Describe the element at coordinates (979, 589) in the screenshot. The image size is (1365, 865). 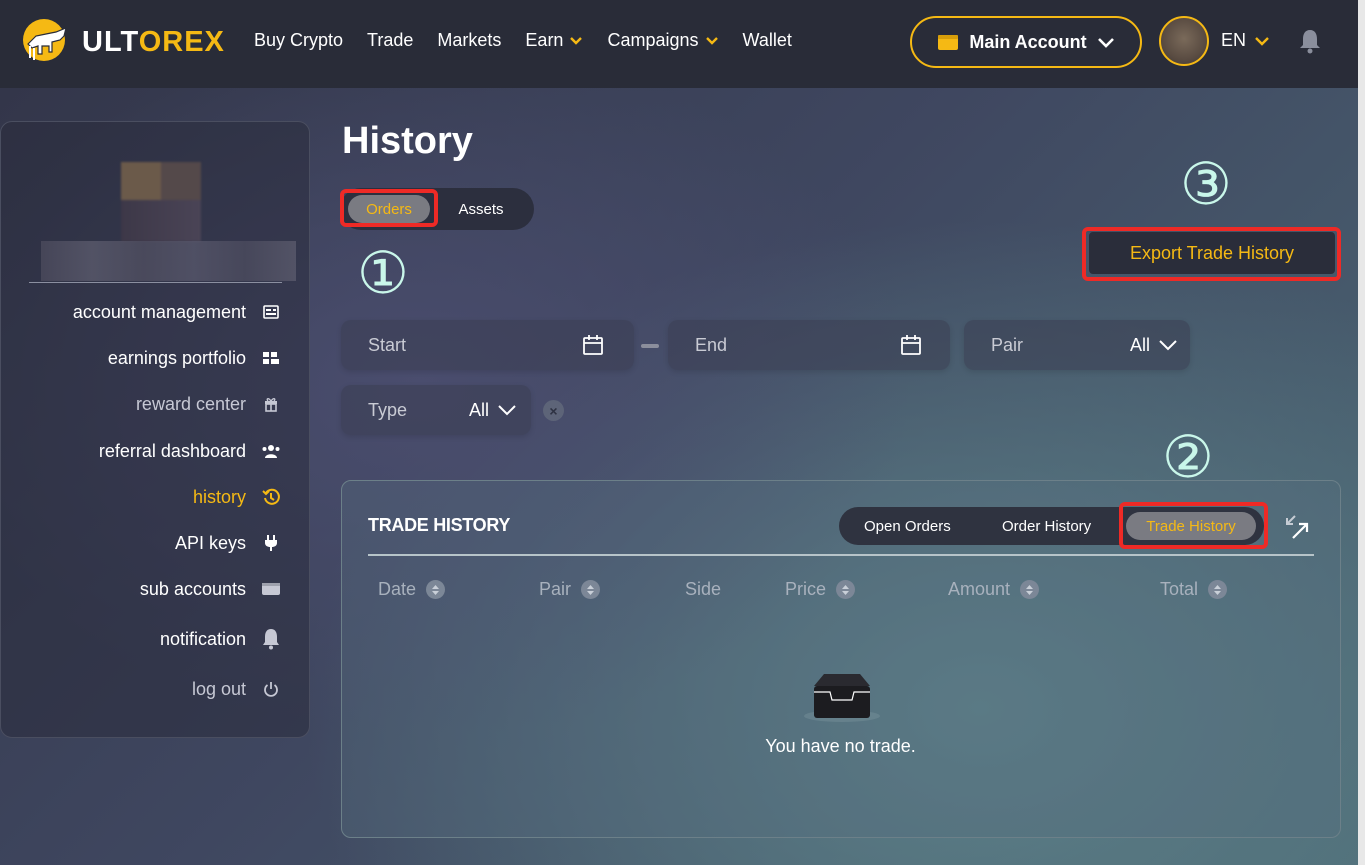
I see `column-label: Amount` at that location.